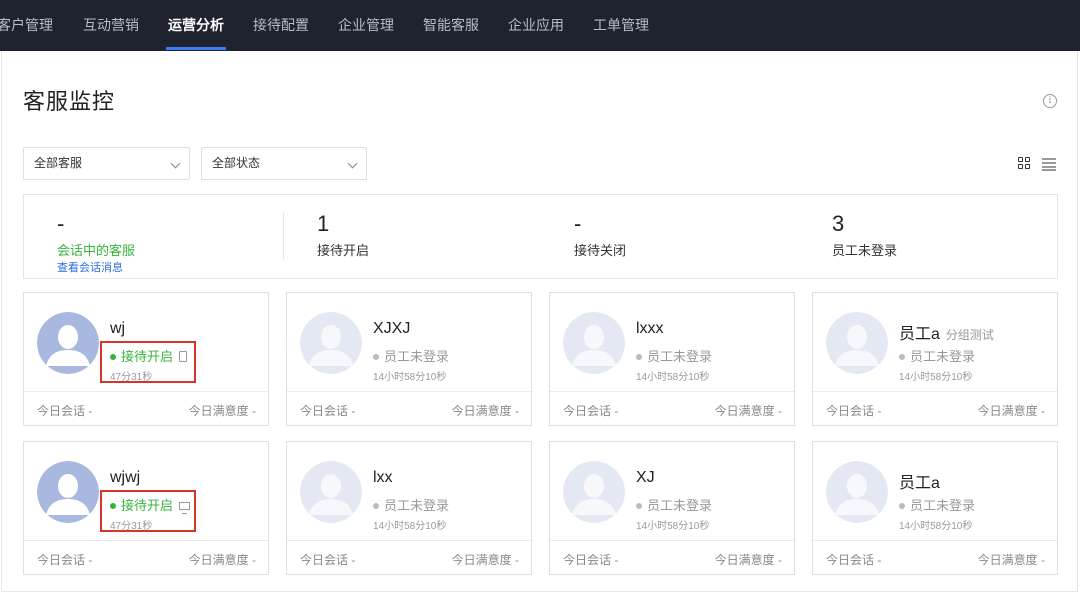  What do you see at coordinates (26, 25) in the screenshot?
I see `nav-item-customers: 客户管理` at bounding box center [26, 25].